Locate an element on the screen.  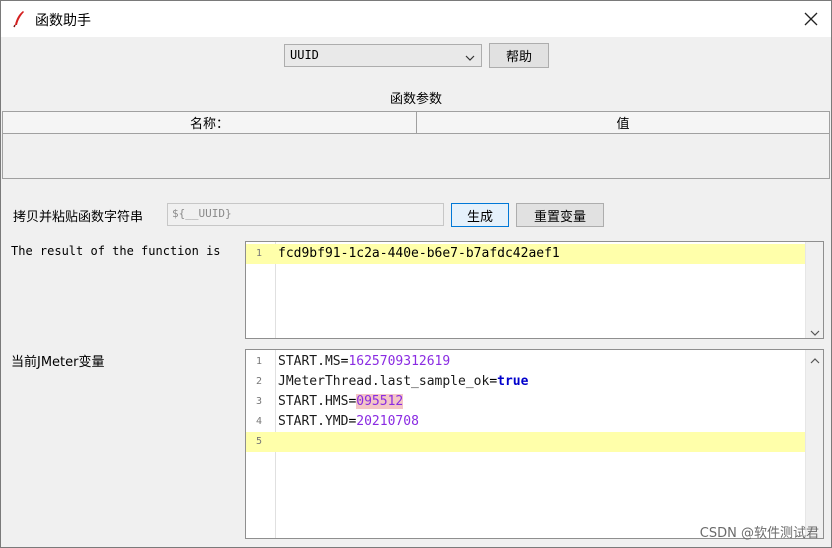
reset-variables-button: 重置变量 is located at coordinates (560, 215).